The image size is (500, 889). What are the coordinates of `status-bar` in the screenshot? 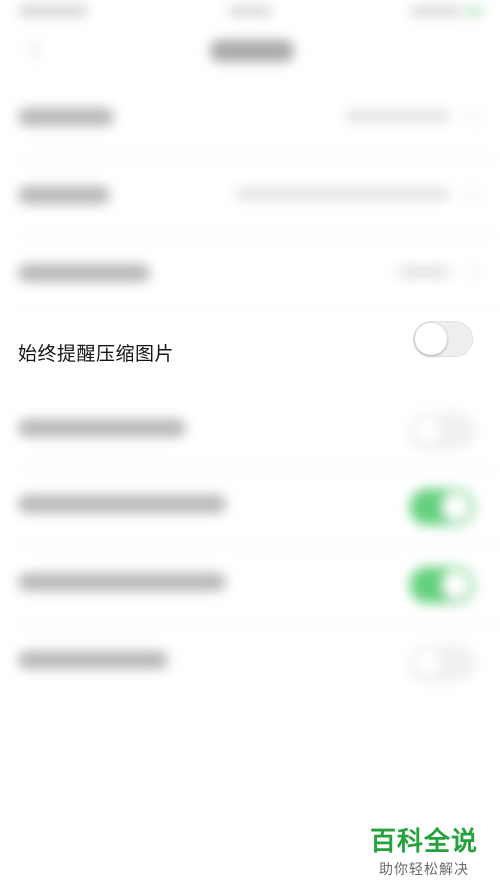 It's located at (250, 14).